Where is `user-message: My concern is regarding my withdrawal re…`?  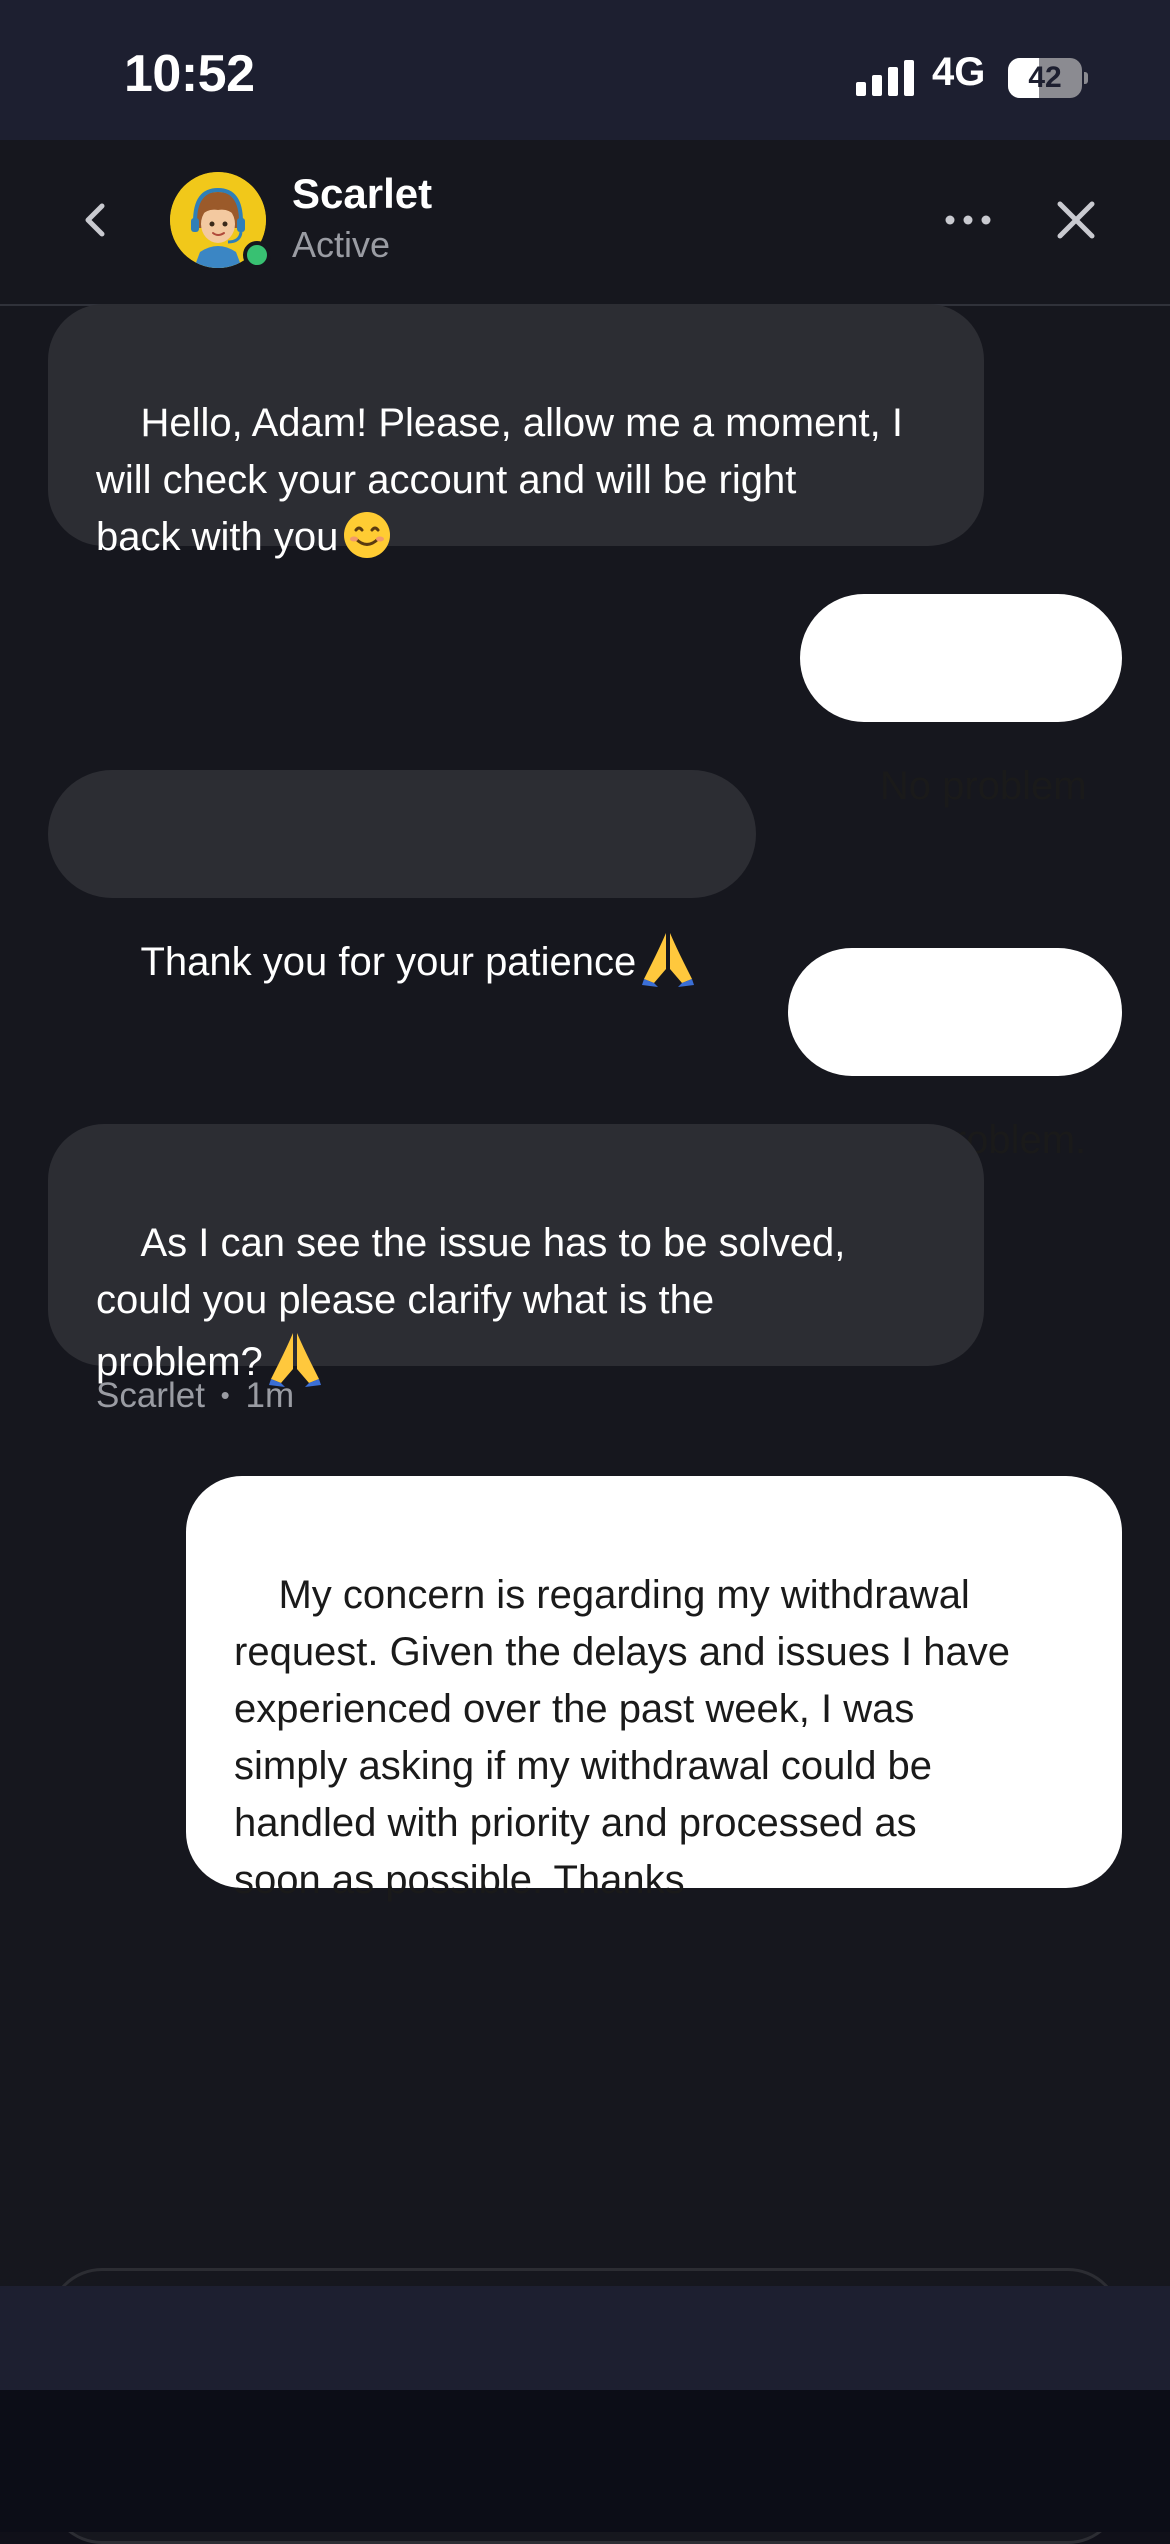 user-message: My concern is regarding my withdrawal re… is located at coordinates (654, 1689).